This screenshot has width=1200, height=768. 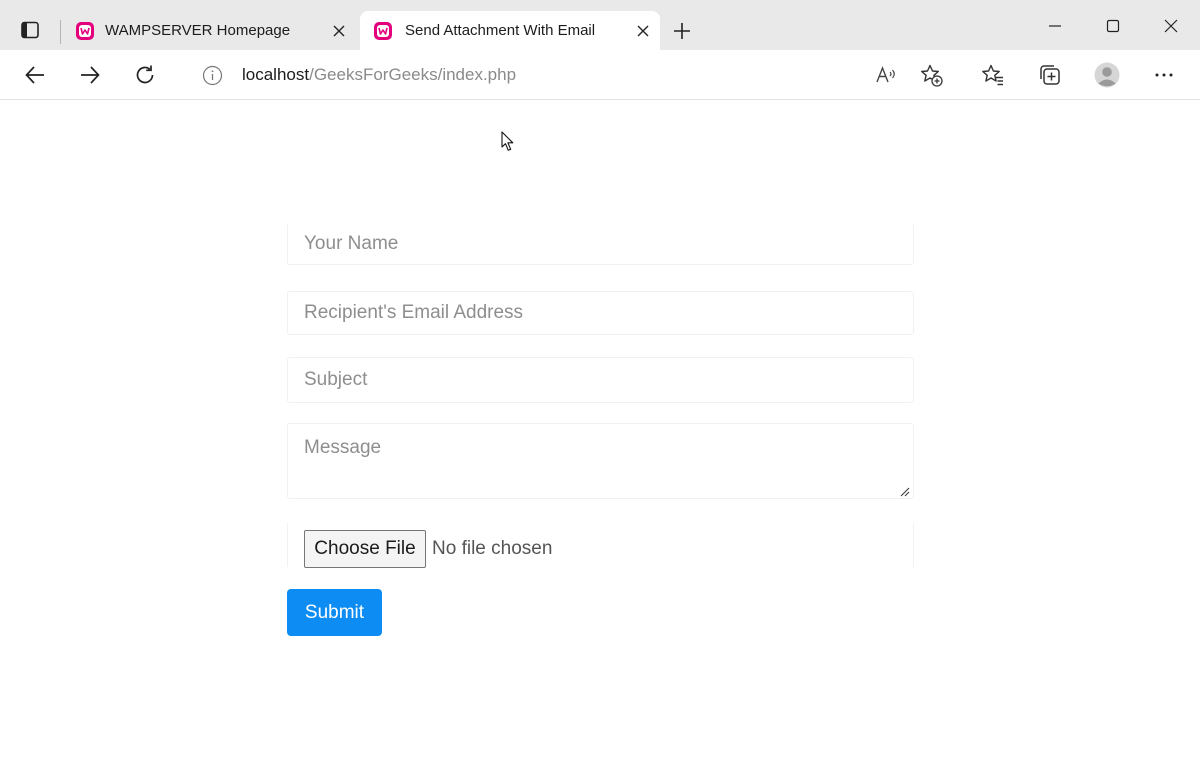 I want to click on add-favorite-icon, so click(x=932, y=75).